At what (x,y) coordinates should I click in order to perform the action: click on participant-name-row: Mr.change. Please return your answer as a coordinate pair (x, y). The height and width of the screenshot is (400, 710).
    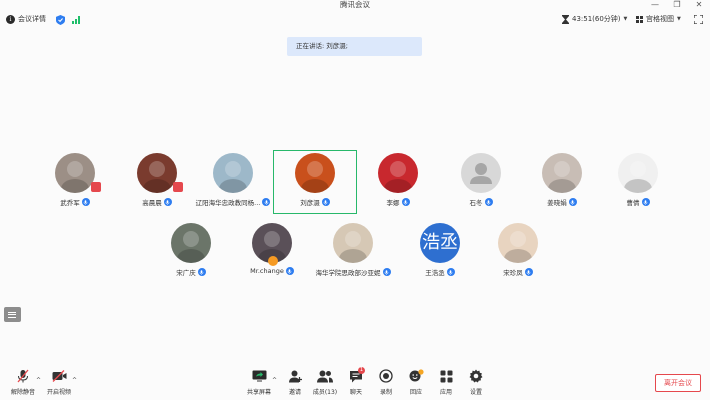
    Looking at the image, I should click on (272, 271).